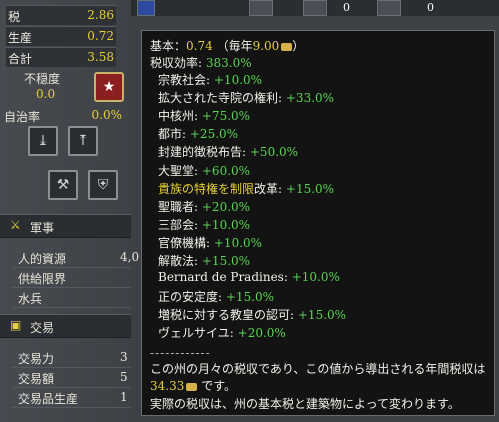 This screenshot has width=499, height=422. What do you see at coordinates (266, 46) in the screenshot?
I see `yearly-value: 9.00` at bounding box center [266, 46].